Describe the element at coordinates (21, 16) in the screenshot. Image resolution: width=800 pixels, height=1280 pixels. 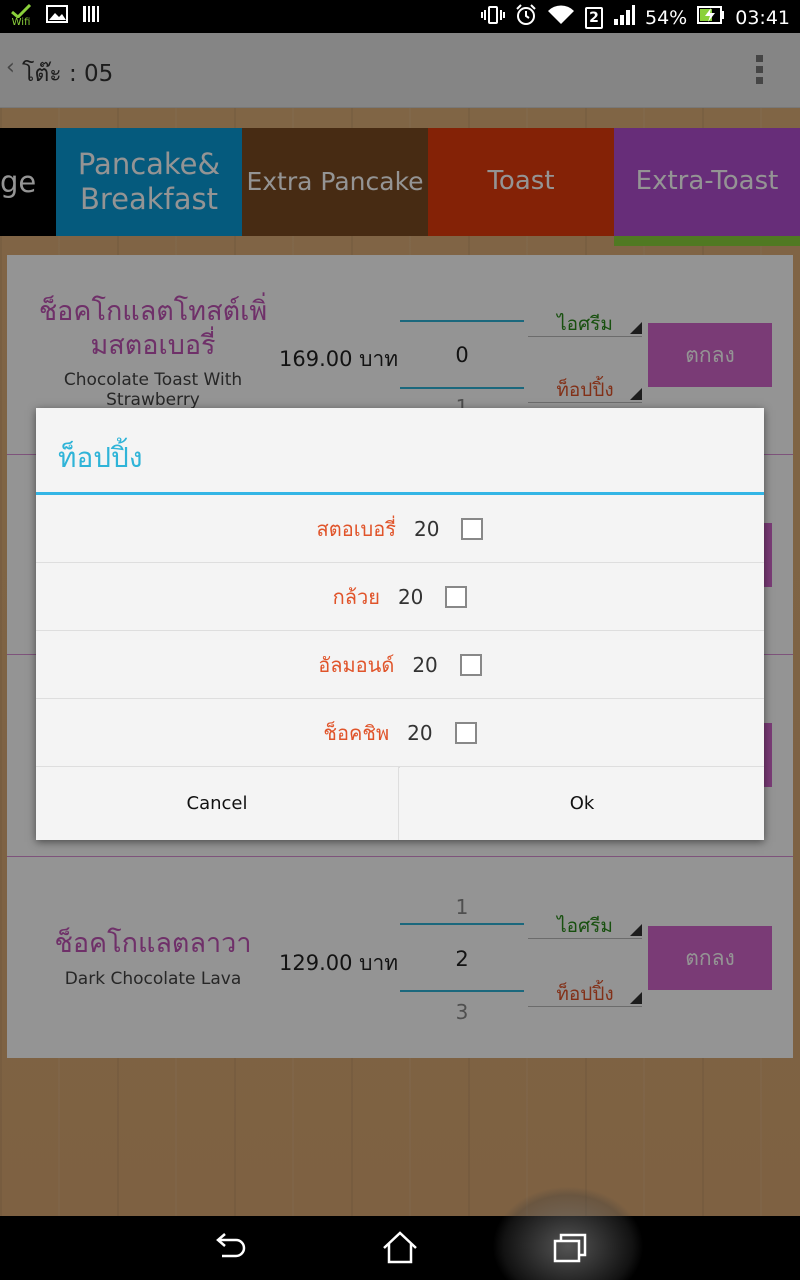
I see `wifi-app-icon: Wifi` at that location.